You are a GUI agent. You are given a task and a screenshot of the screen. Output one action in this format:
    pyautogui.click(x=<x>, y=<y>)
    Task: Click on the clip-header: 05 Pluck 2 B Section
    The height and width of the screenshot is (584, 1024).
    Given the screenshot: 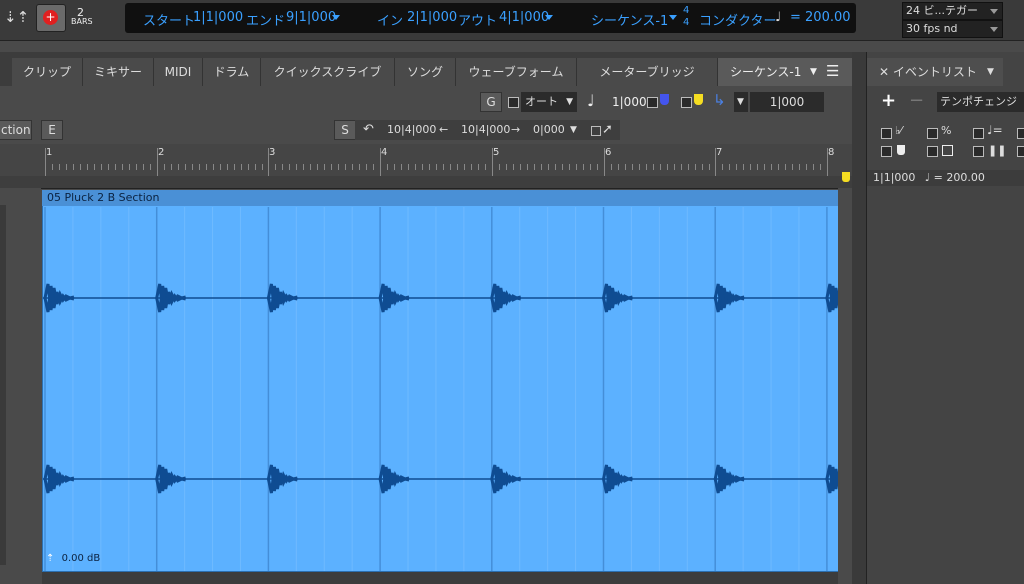 What is the action you would take?
    pyautogui.click(x=440, y=198)
    